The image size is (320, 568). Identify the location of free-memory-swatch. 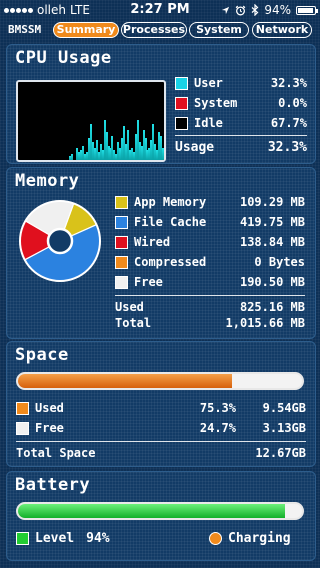
(121, 282).